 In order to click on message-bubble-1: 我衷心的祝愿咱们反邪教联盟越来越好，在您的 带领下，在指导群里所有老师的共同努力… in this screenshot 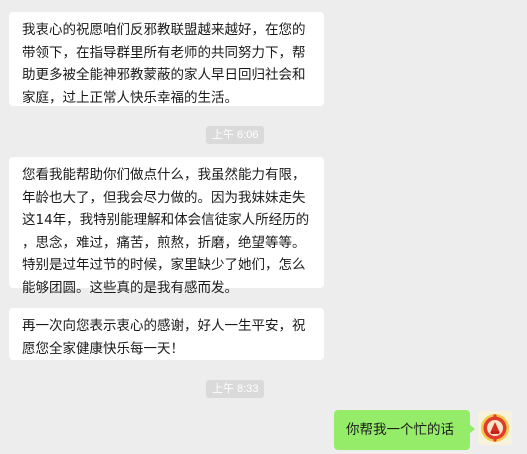, I will do `click(166, 59)`.